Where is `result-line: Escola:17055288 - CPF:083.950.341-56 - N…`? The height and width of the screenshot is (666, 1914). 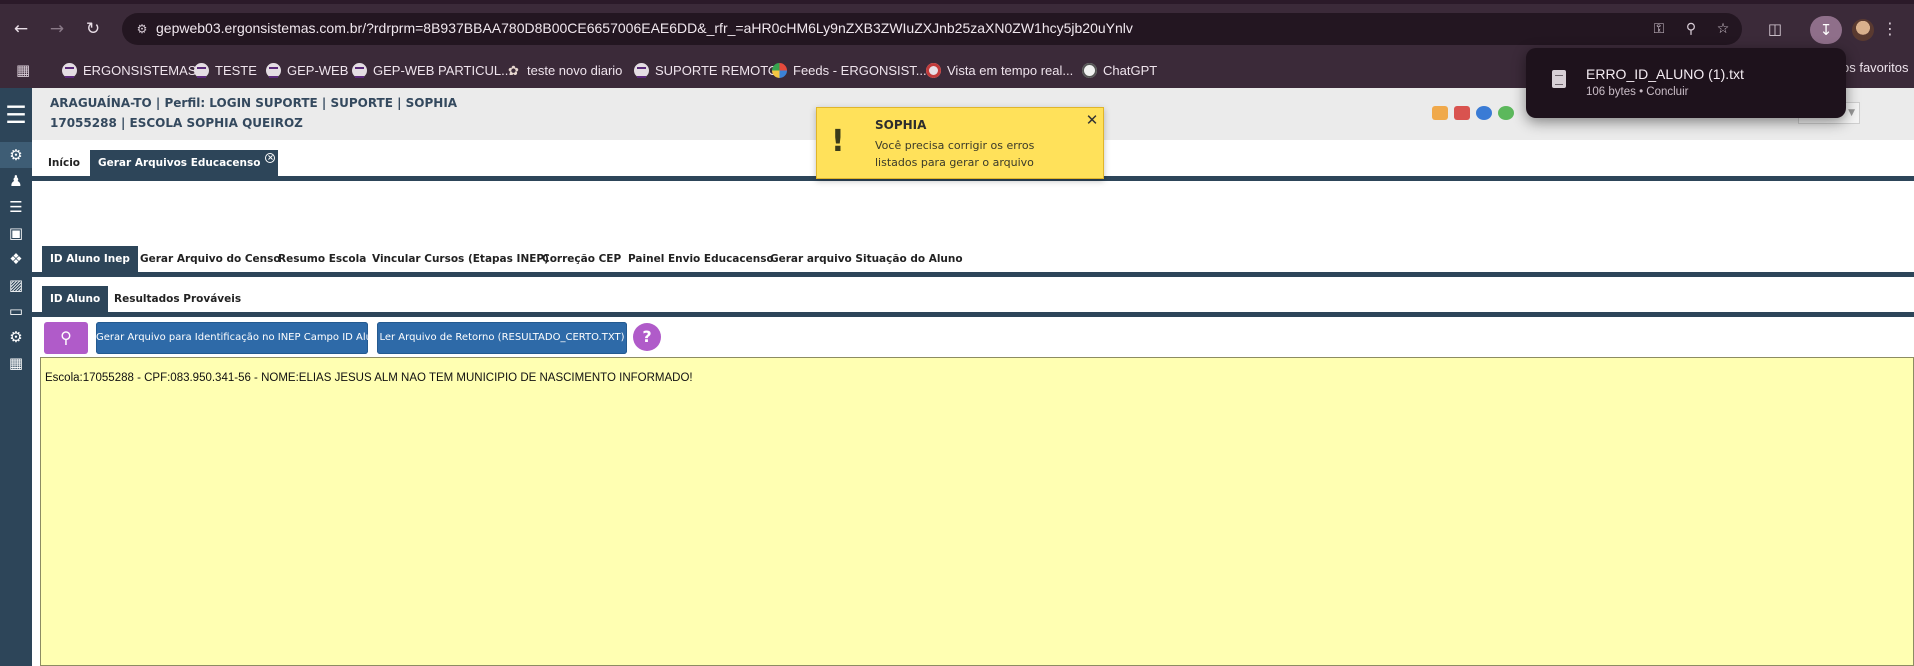 result-line: Escola:17055288 - CPF:083.950.341-56 - N… is located at coordinates (369, 378).